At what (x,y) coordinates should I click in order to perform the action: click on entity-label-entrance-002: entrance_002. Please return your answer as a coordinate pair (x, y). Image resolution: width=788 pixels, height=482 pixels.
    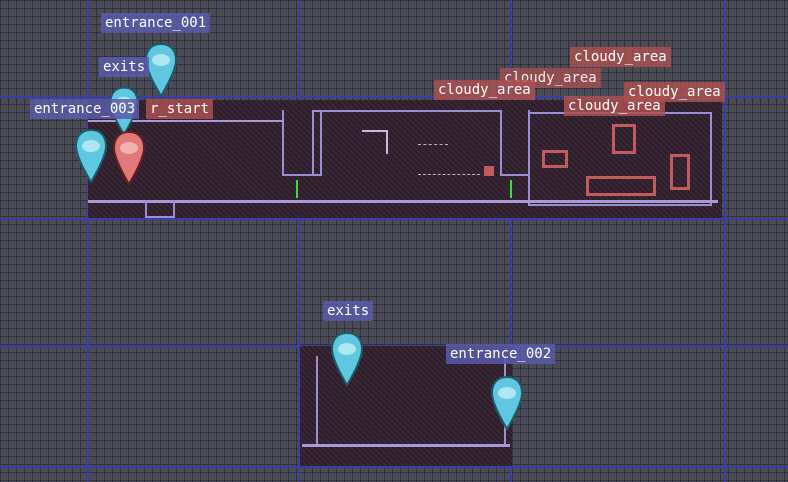
    Looking at the image, I should click on (501, 354).